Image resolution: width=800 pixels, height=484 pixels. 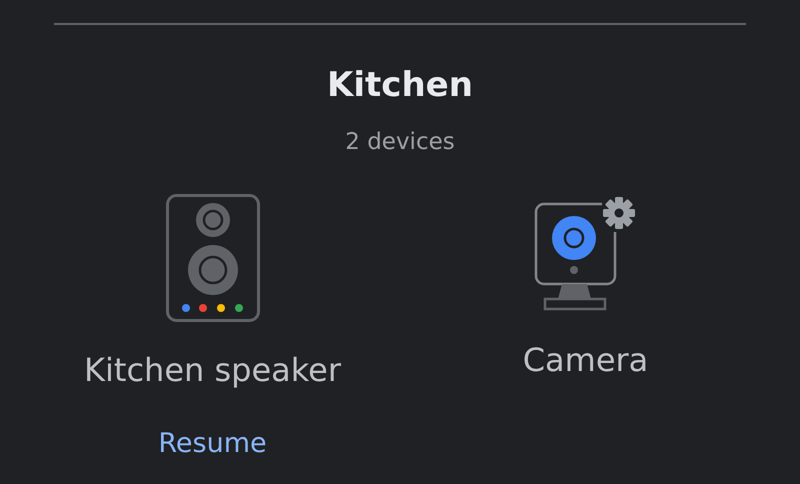 What do you see at coordinates (586, 253) in the screenshot?
I see `camera-icon` at bounding box center [586, 253].